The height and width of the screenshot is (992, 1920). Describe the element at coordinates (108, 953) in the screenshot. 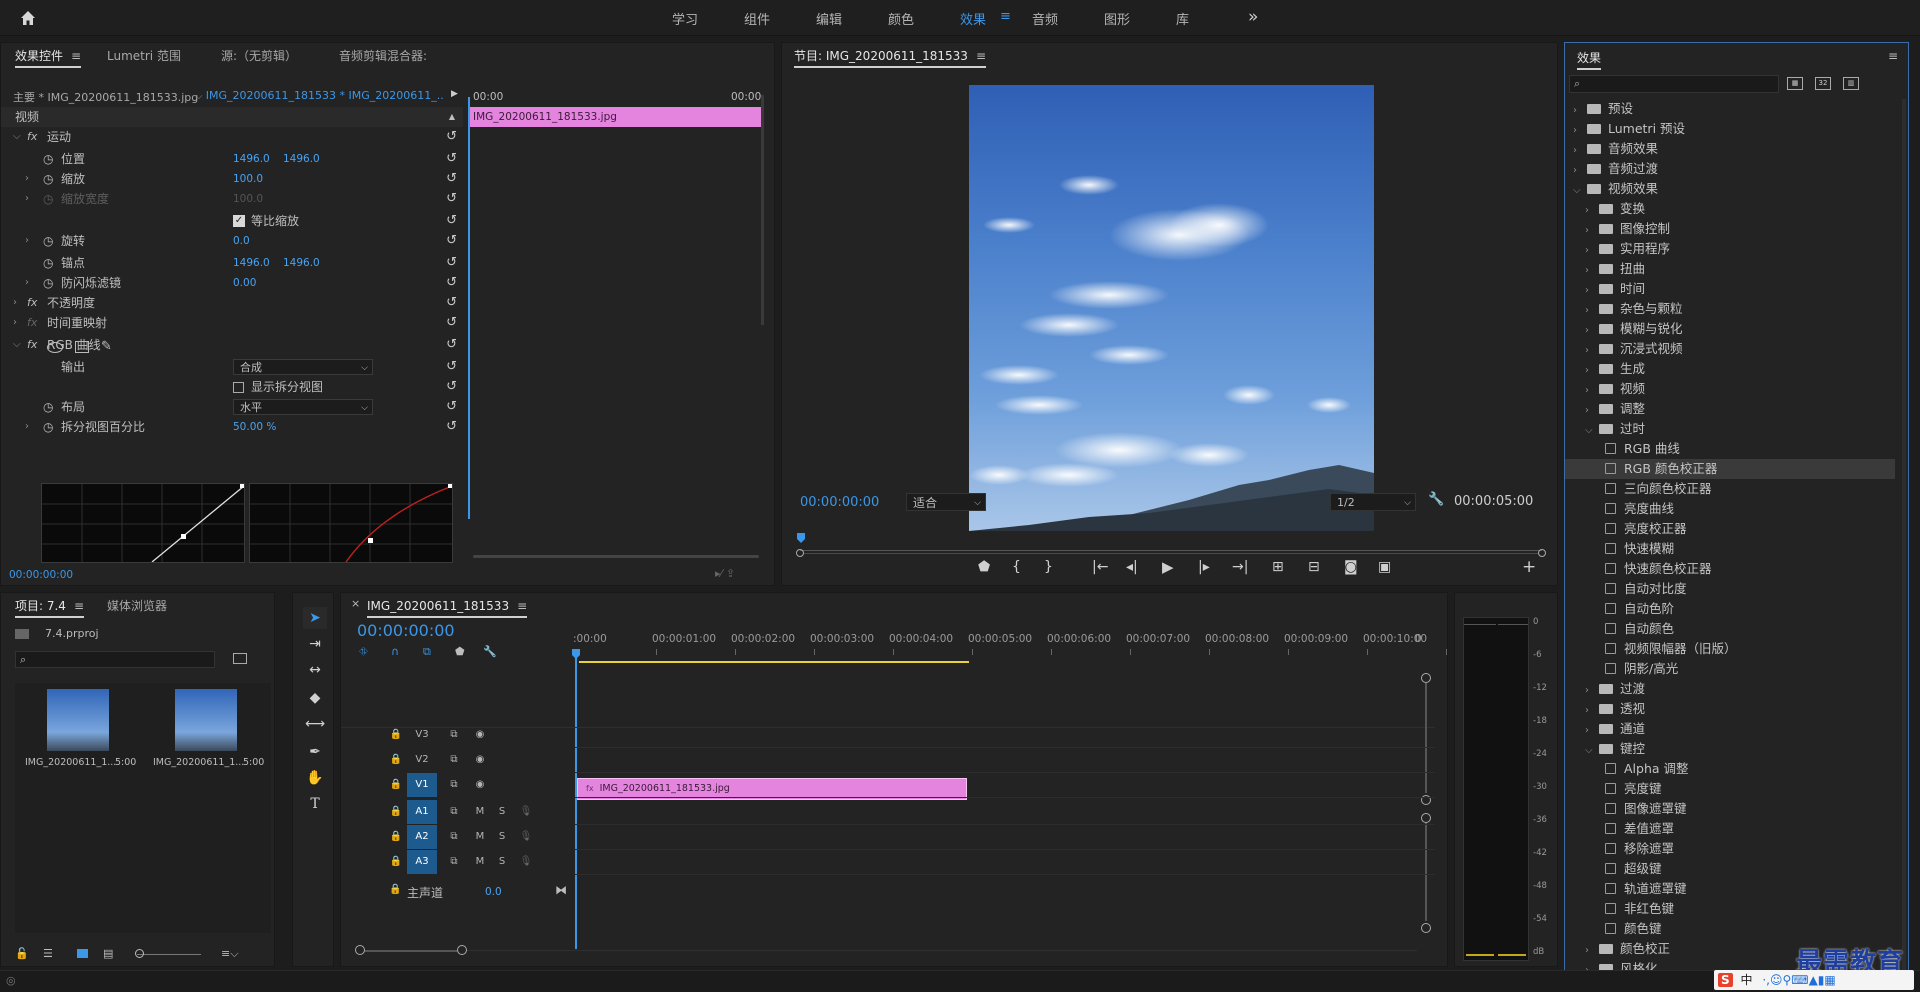

I see `freeform-view-icon: ▤` at that location.